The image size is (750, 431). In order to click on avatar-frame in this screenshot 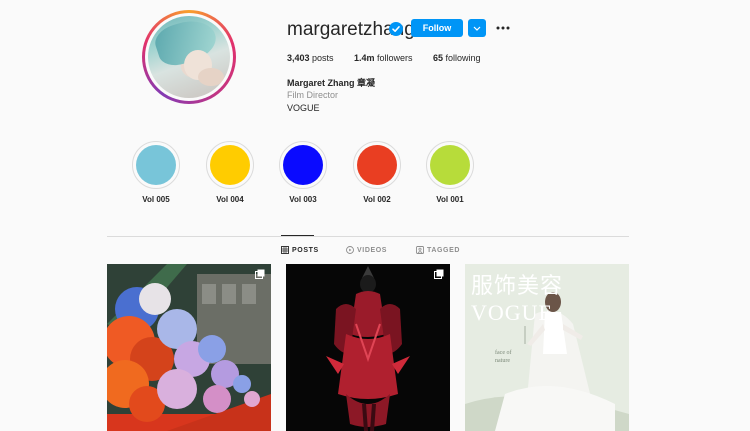, I will do `click(189, 57)`.